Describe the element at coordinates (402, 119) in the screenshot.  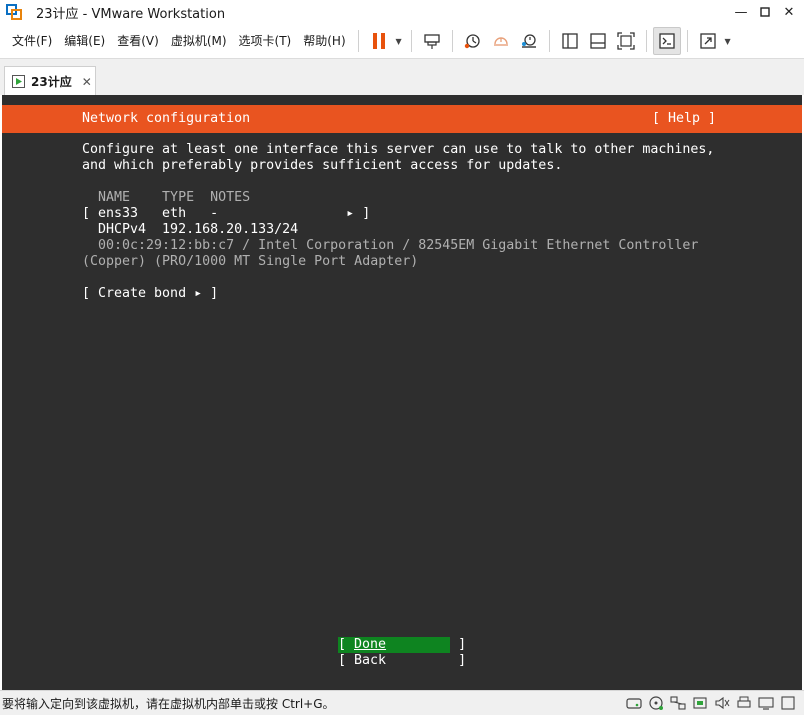
I see `installer-header: Network configuration [ Help ]` at that location.